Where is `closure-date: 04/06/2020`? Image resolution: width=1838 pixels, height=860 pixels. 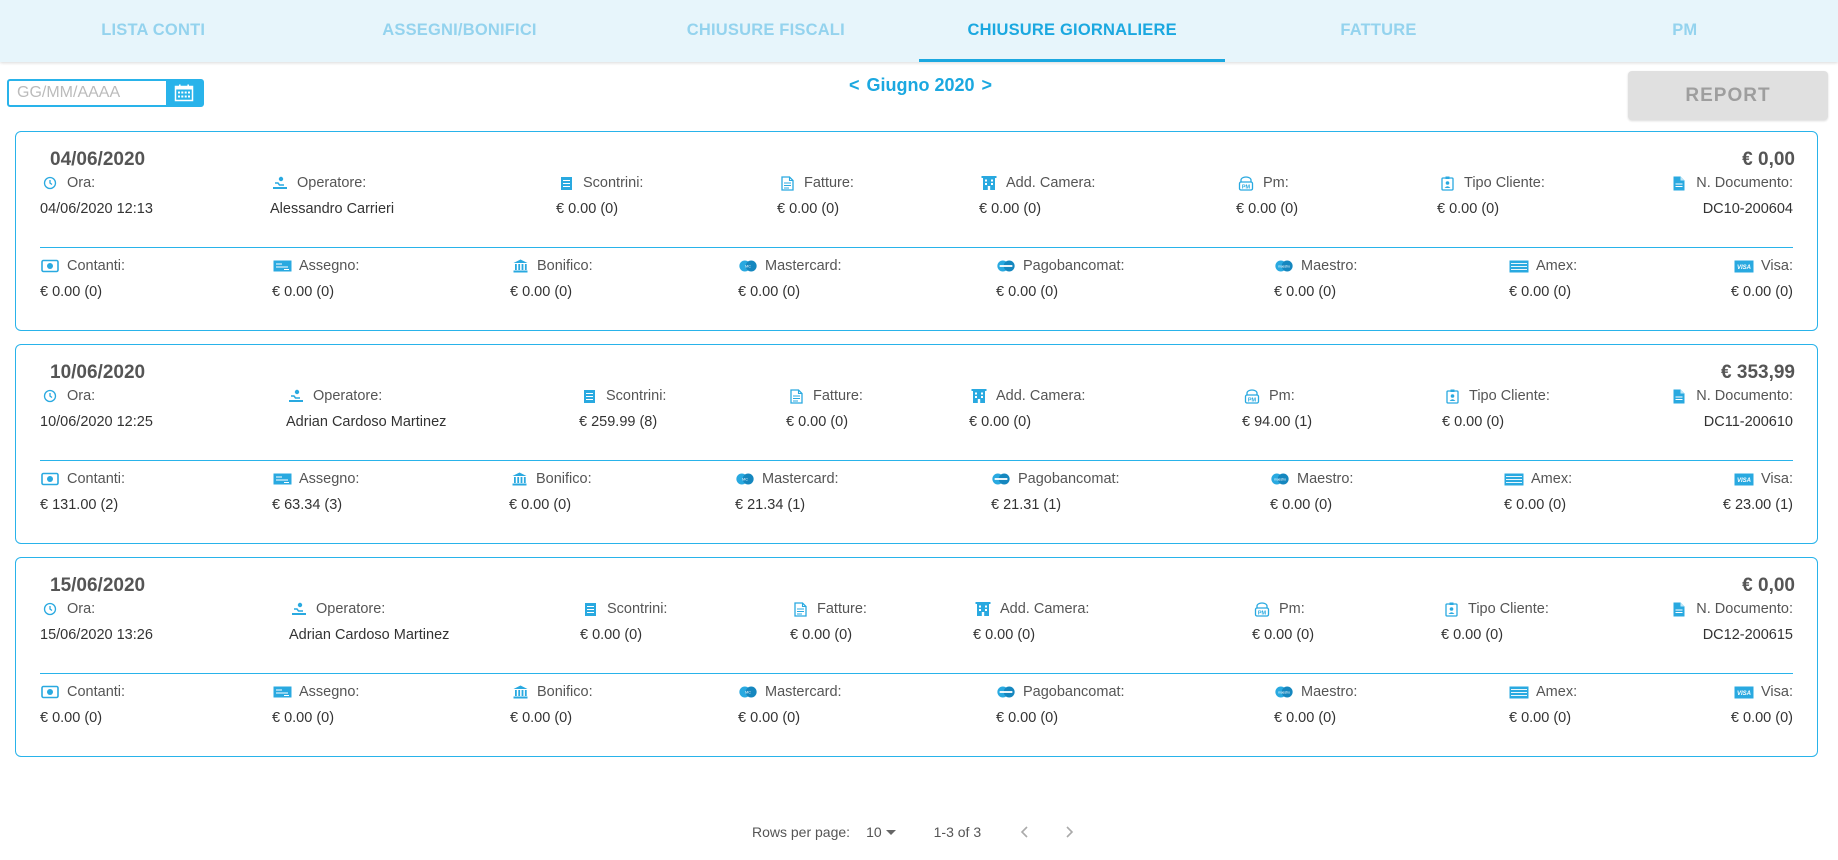 closure-date: 04/06/2020 is located at coordinates (98, 159).